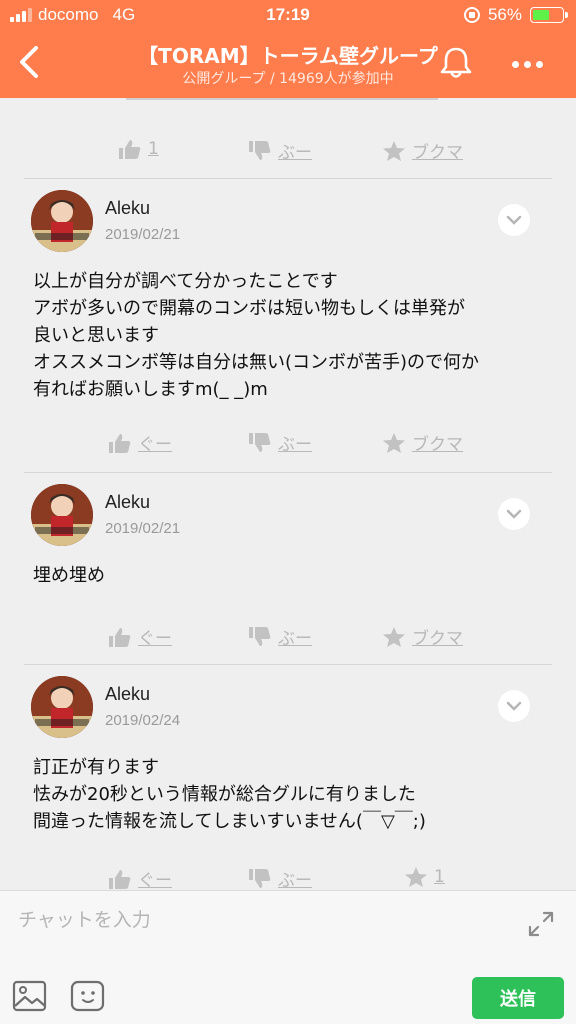 The image size is (576, 1024). I want to click on like-button: 1, so click(138, 149).